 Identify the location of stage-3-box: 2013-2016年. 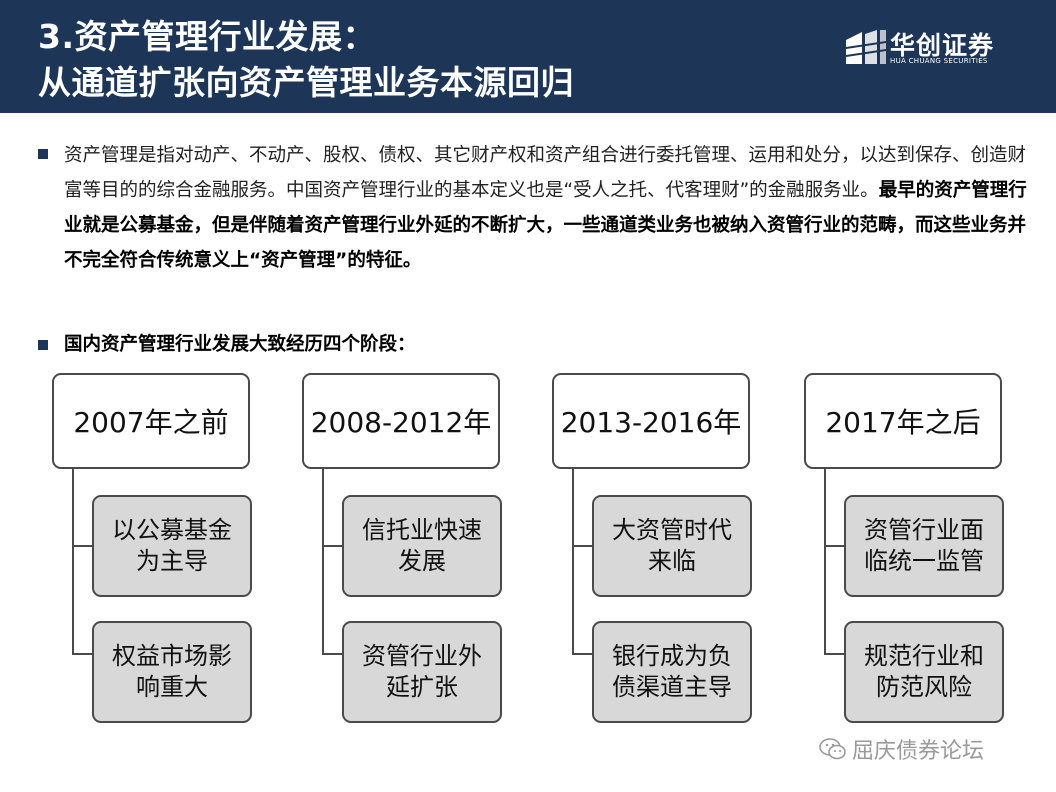
(651, 421).